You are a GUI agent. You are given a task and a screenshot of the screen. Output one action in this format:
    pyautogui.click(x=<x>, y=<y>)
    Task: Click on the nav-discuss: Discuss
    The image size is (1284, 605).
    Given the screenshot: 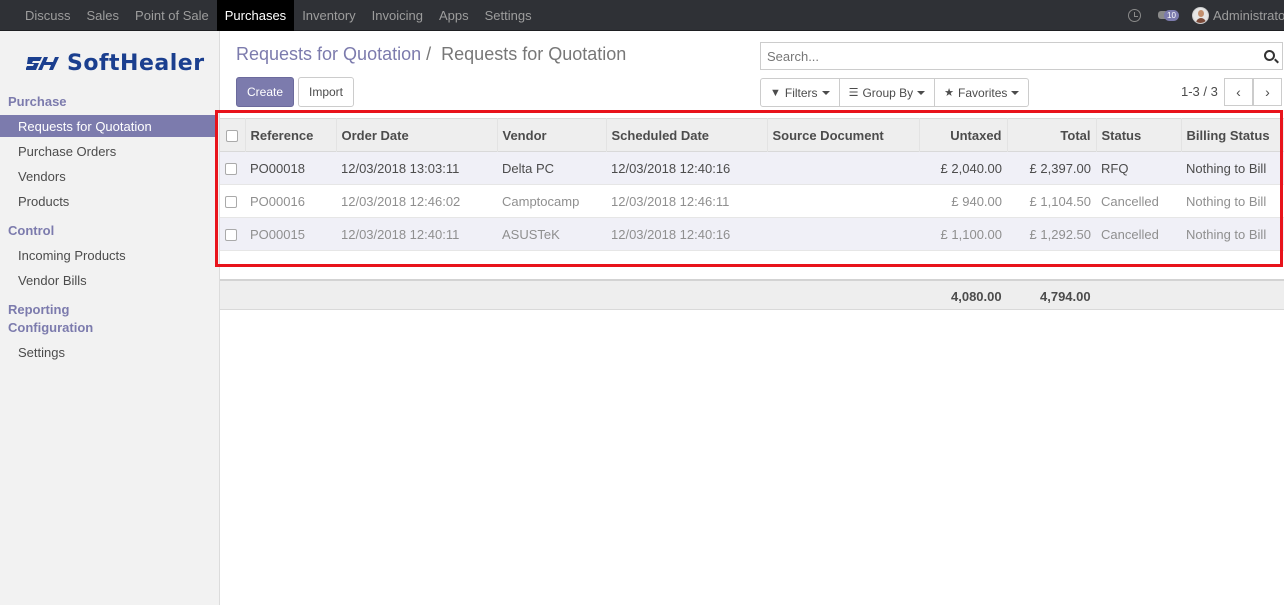 What is the action you would take?
    pyautogui.click(x=48, y=15)
    